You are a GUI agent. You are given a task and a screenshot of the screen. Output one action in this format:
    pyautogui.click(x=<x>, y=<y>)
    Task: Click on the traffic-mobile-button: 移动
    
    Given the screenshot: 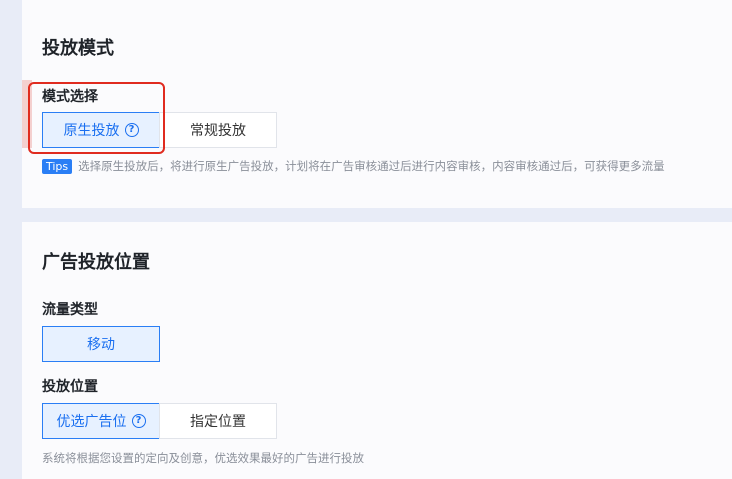 What is the action you would take?
    pyautogui.click(x=101, y=344)
    